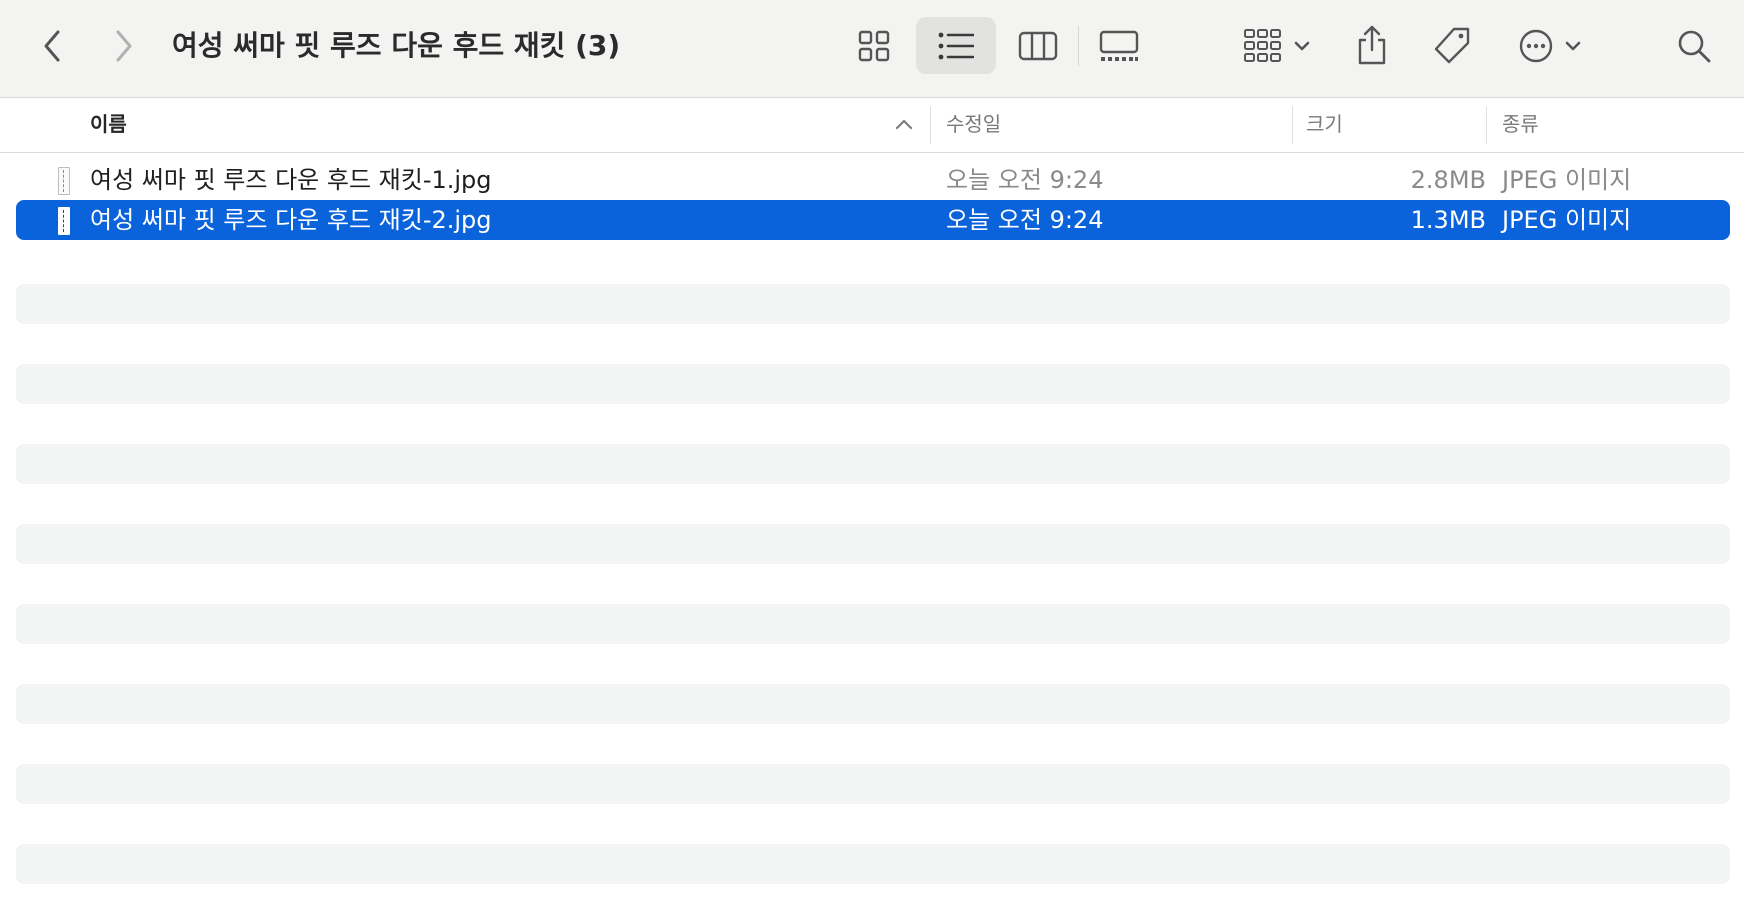 The height and width of the screenshot is (924, 1744). I want to click on grid-icon, so click(874, 46).